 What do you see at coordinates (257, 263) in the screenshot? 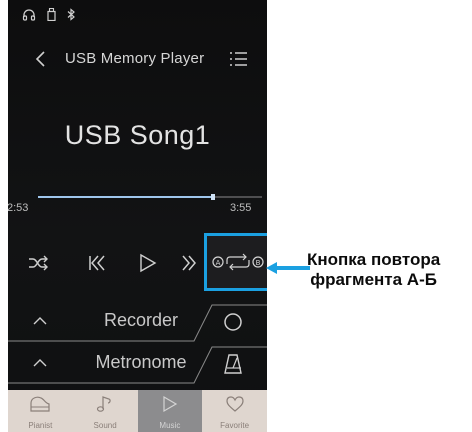
I see `svg-text: B` at bounding box center [257, 263].